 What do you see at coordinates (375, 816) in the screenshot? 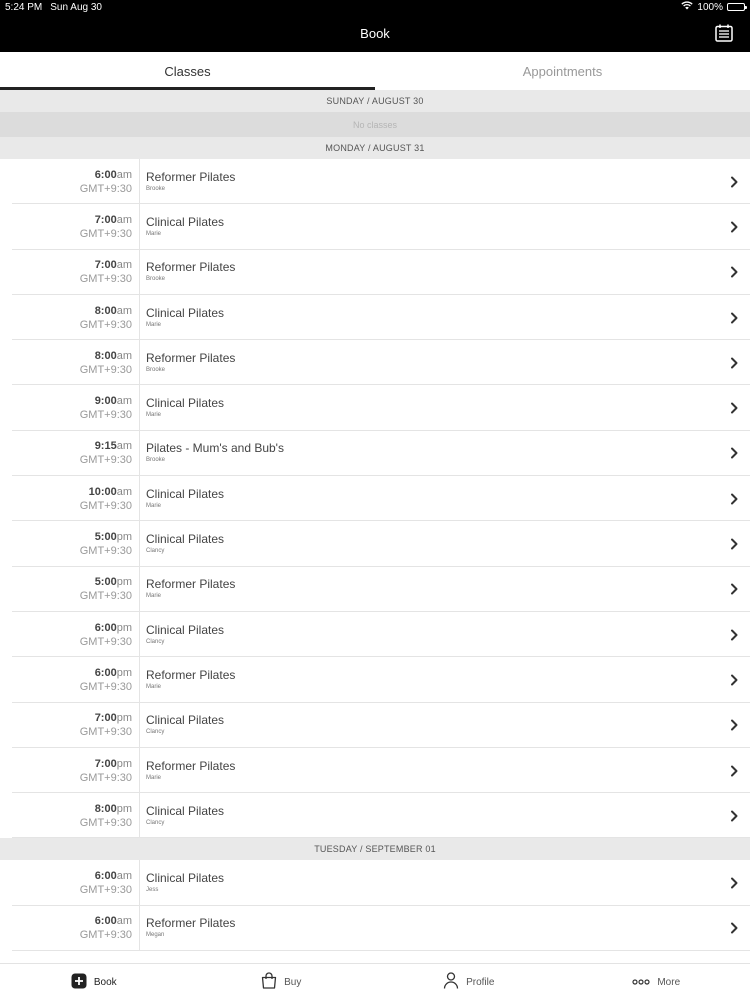
I see `class-row: 8:00pm GMT+9:30 Clinical Pilates Clancy` at bounding box center [375, 816].